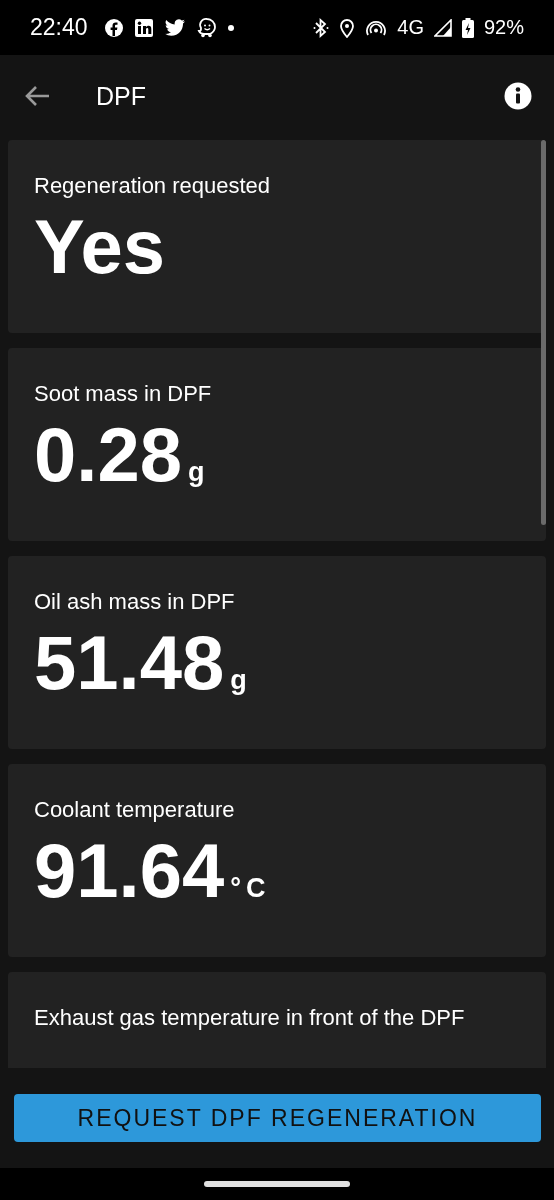 The height and width of the screenshot is (1200, 554). Describe the element at coordinates (134, 602) in the screenshot. I see `reading-label: Oil ash mass in DPF` at that location.